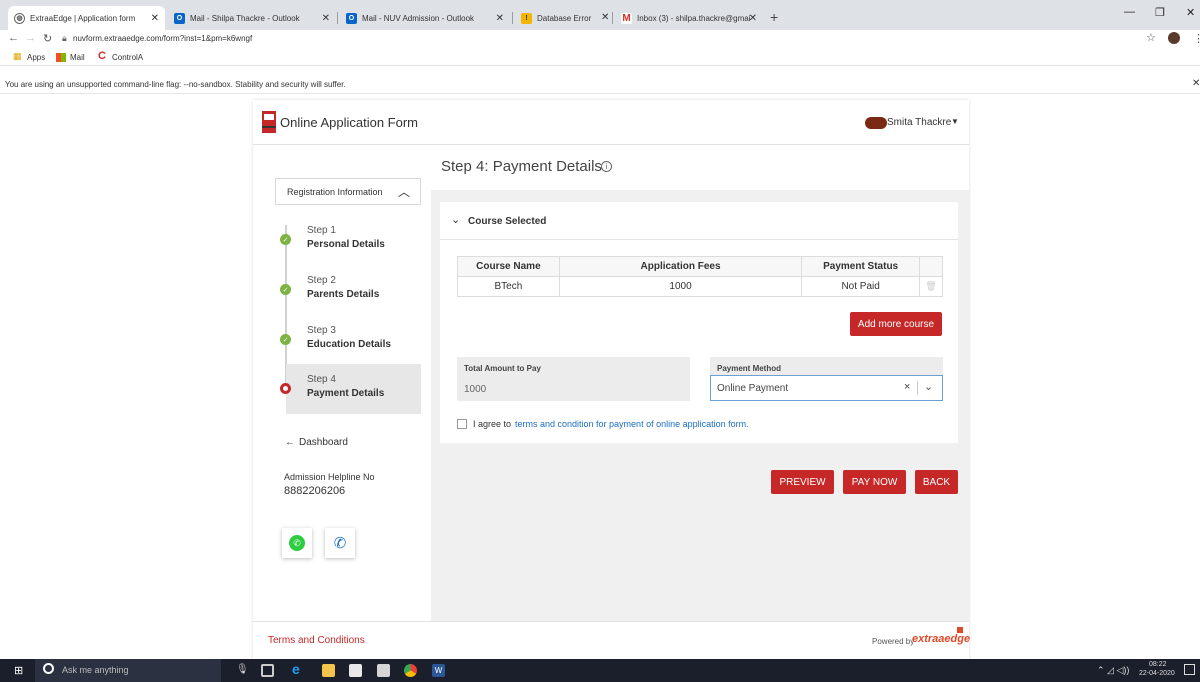 The height and width of the screenshot is (682, 1200). Describe the element at coordinates (774, 17) in the screenshot. I see `new-tab-icon: +` at that location.